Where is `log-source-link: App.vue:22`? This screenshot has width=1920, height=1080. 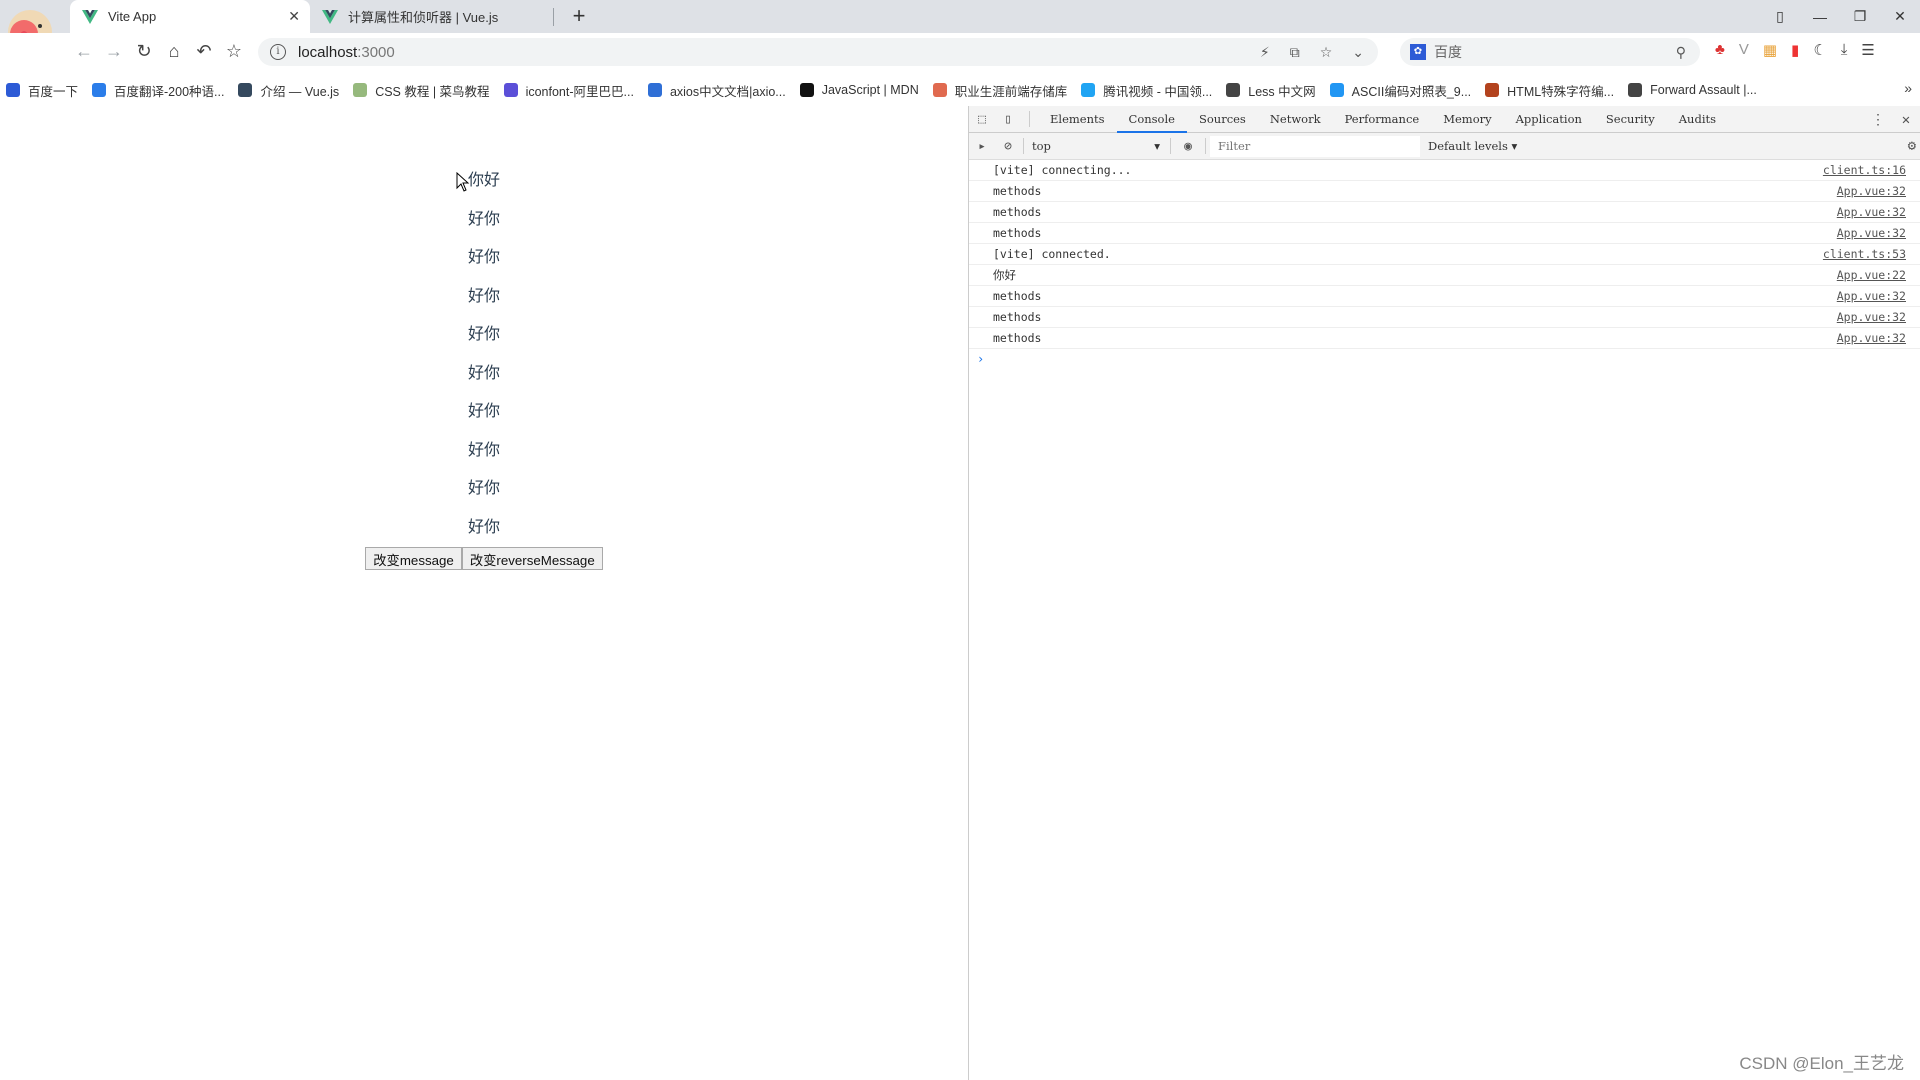 log-source-link: App.vue:22 is located at coordinates (1871, 275).